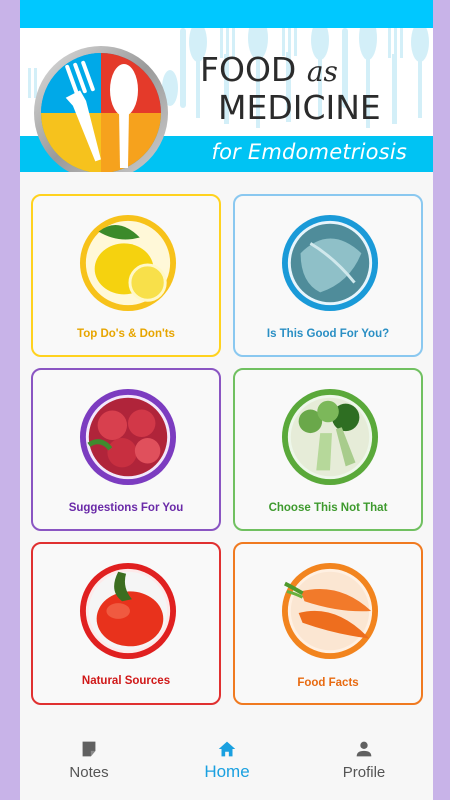 Image resolution: width=450 pixels, height=800 pixels. Describe the element at coordinates (226, 14) in the screenshot. I see `status-bar` at that location.